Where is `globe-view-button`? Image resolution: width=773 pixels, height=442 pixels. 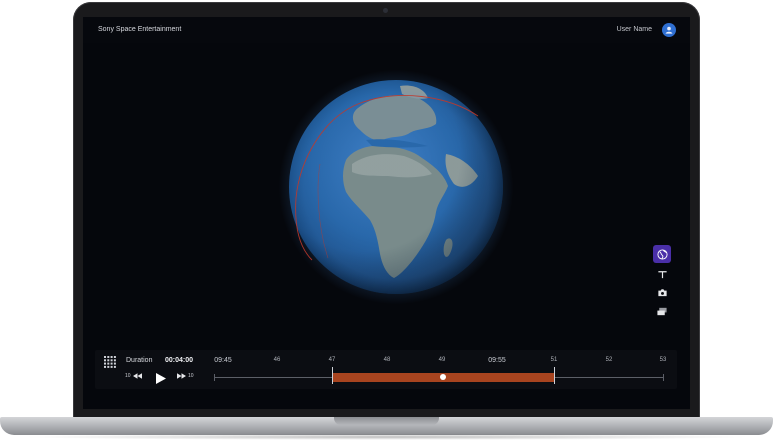 globe-view-button is located at coordinates (662, 254).